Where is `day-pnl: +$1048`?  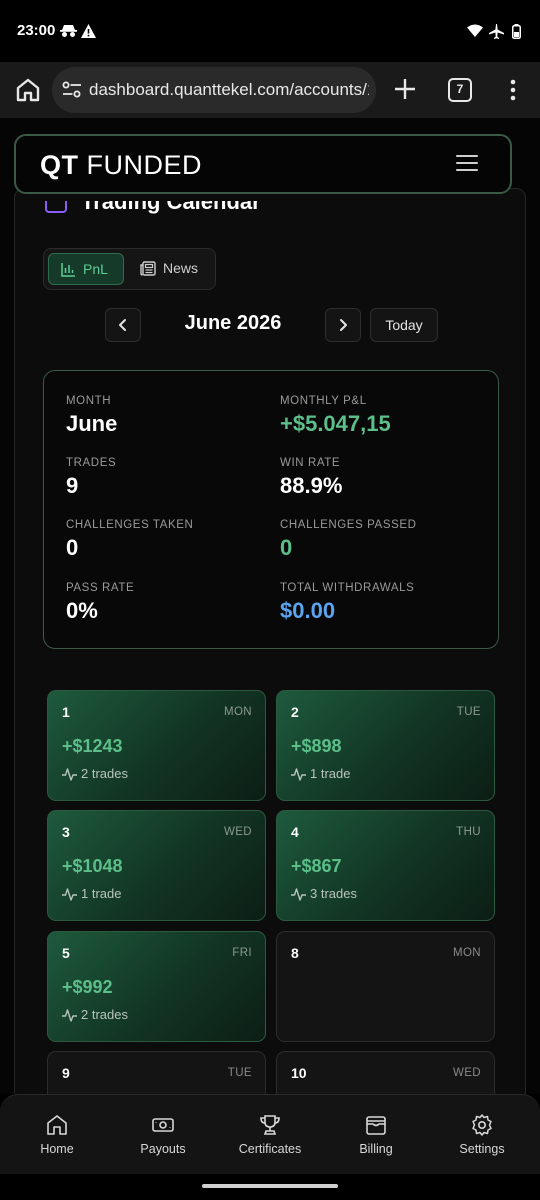
day-pnl: +$1048 is located at coordinates (92, 866).